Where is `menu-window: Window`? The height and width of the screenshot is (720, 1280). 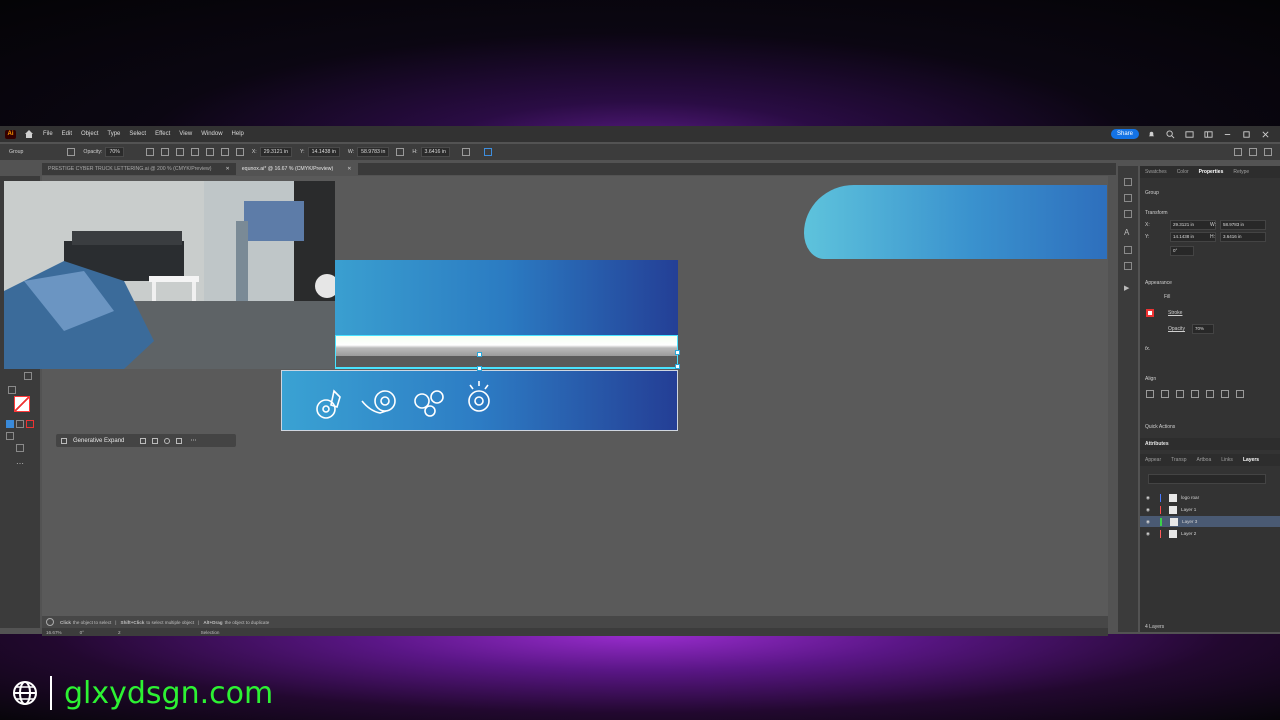 menu-window: Window is located at coordinates (211, 134).